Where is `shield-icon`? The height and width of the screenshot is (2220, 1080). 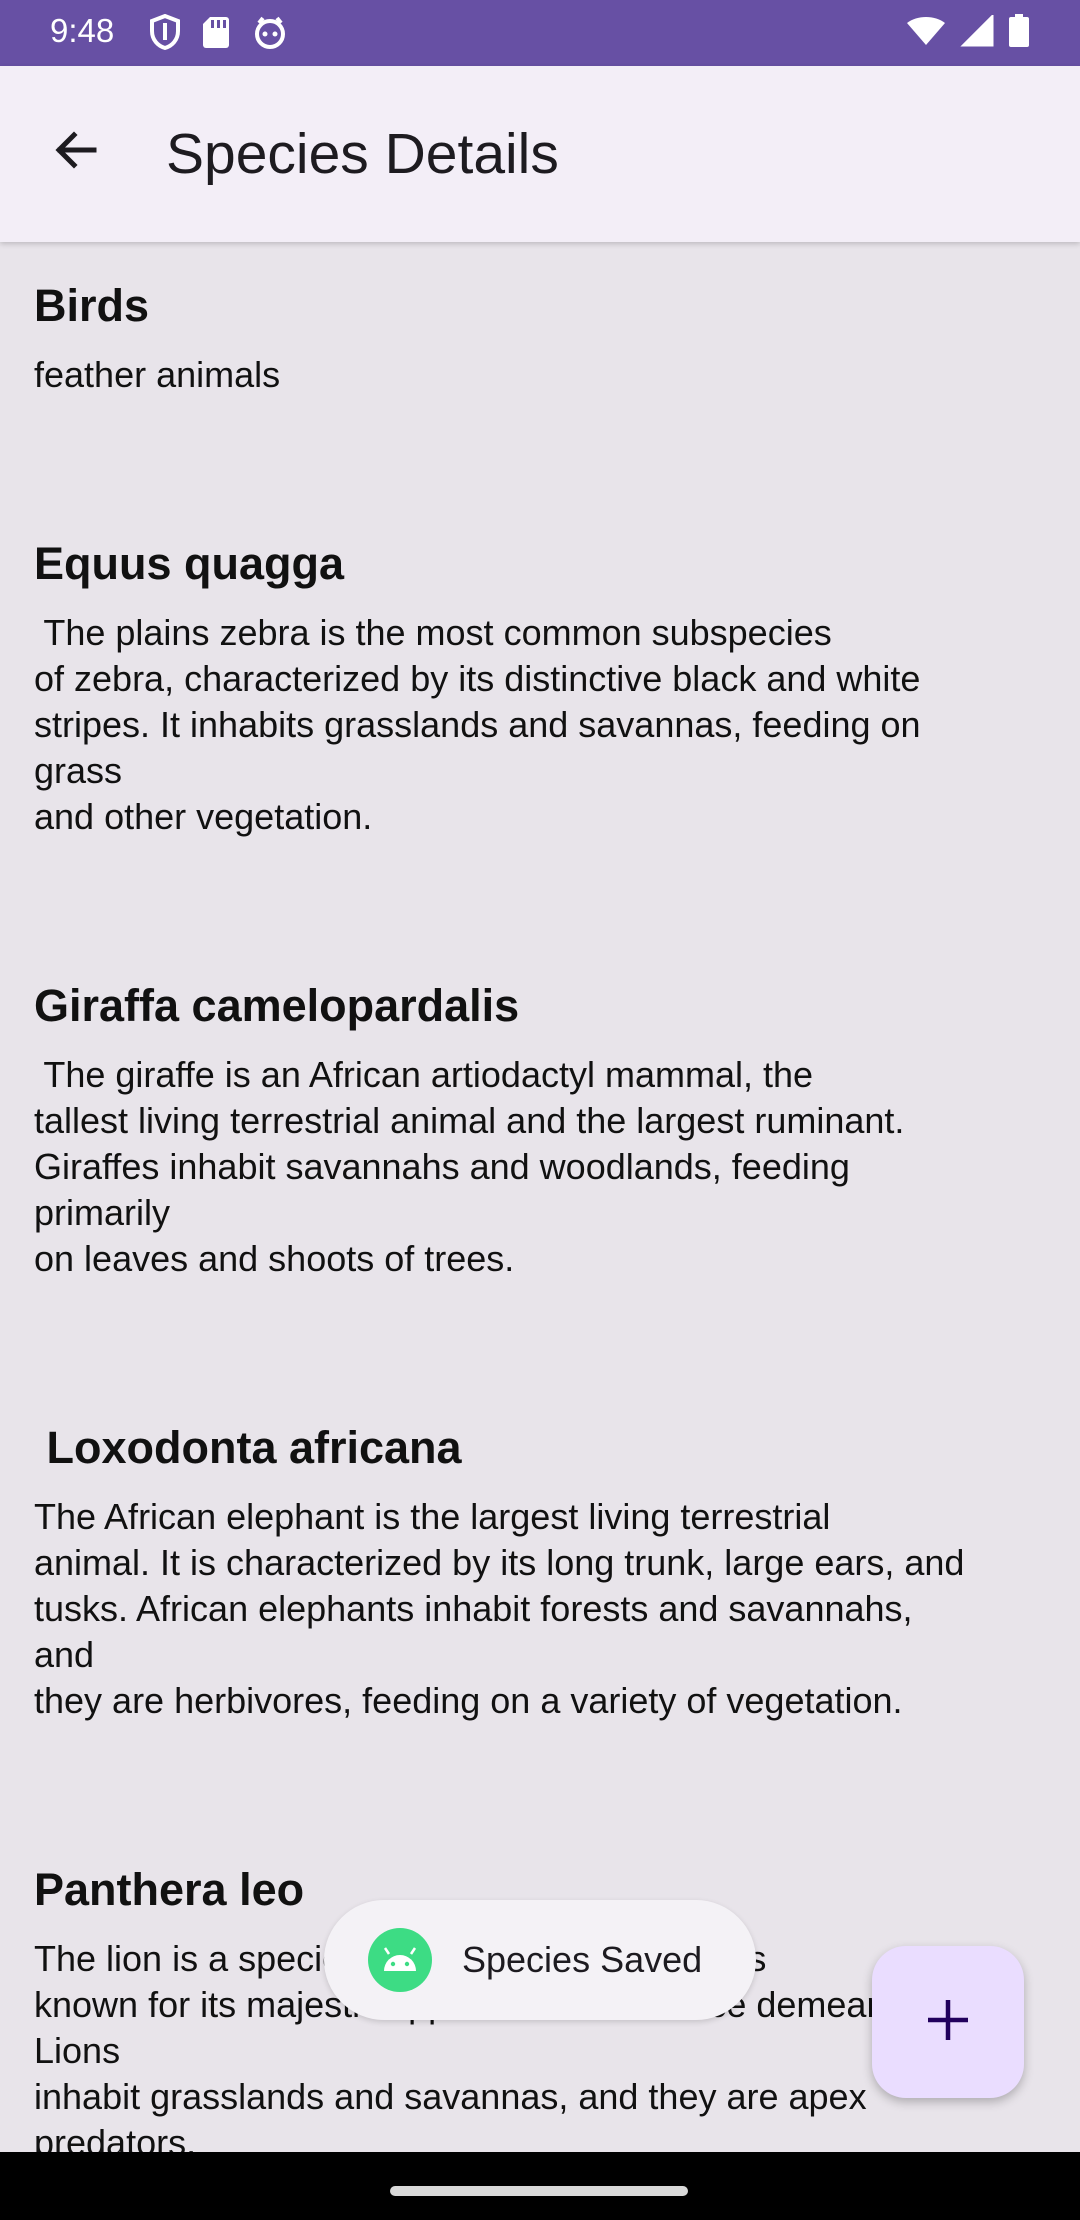
shield-icon is located at coordinates (165, 32).